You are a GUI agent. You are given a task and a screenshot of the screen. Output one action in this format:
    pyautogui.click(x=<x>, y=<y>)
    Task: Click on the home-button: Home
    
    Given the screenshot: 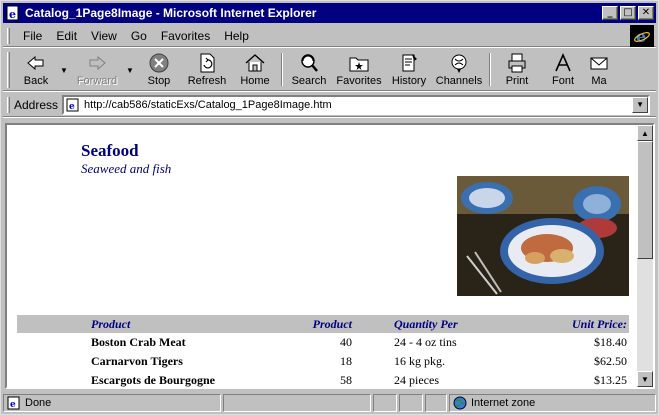 What is the action you would take?
    pyautogui.click(x=255, y=69)
    